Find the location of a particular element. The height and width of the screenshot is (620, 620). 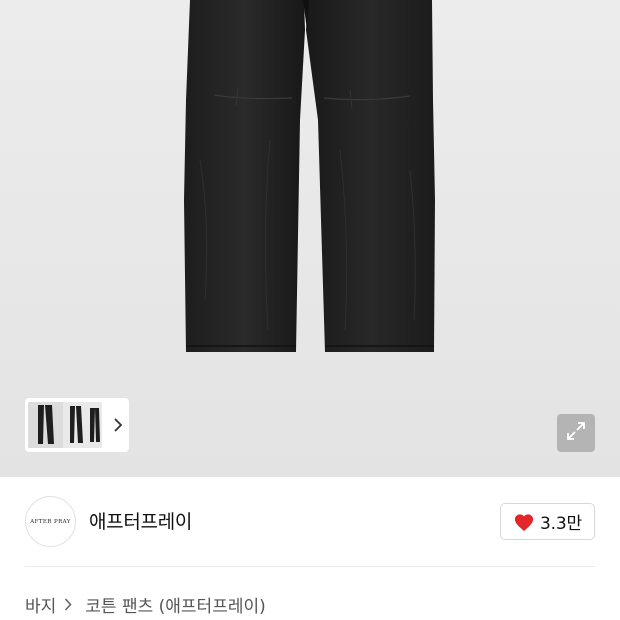

divider is located at coordinates (310, 566).